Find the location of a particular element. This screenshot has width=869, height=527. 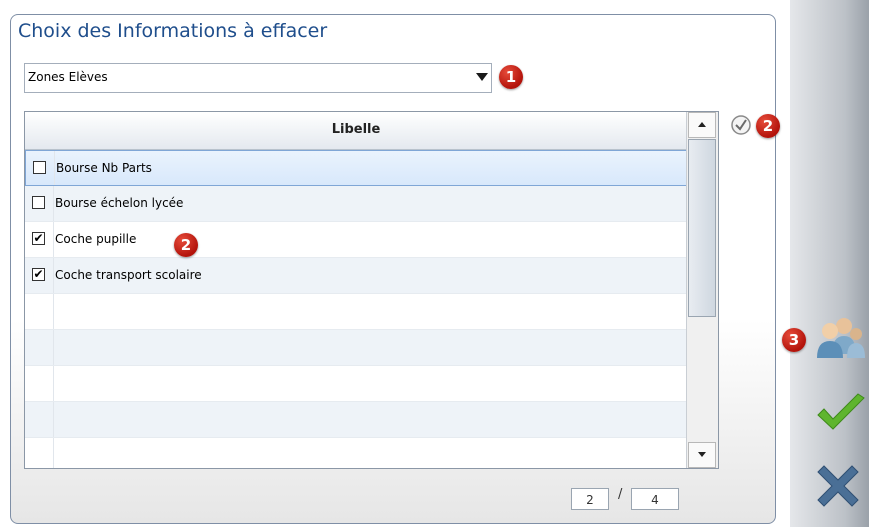

row-label: Bourse échelon lycée is located at coordinates (119, 203).